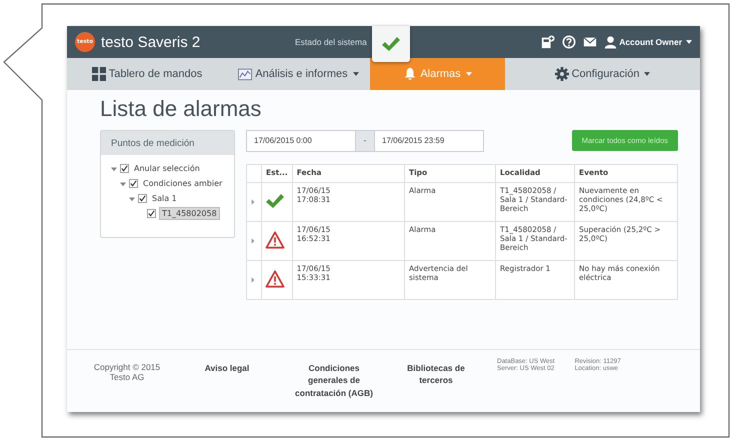  What do you see at coordinates (602, 74) in the screenshot?
I see `nav-tab: Configuración` at bounding box center [602, 74].